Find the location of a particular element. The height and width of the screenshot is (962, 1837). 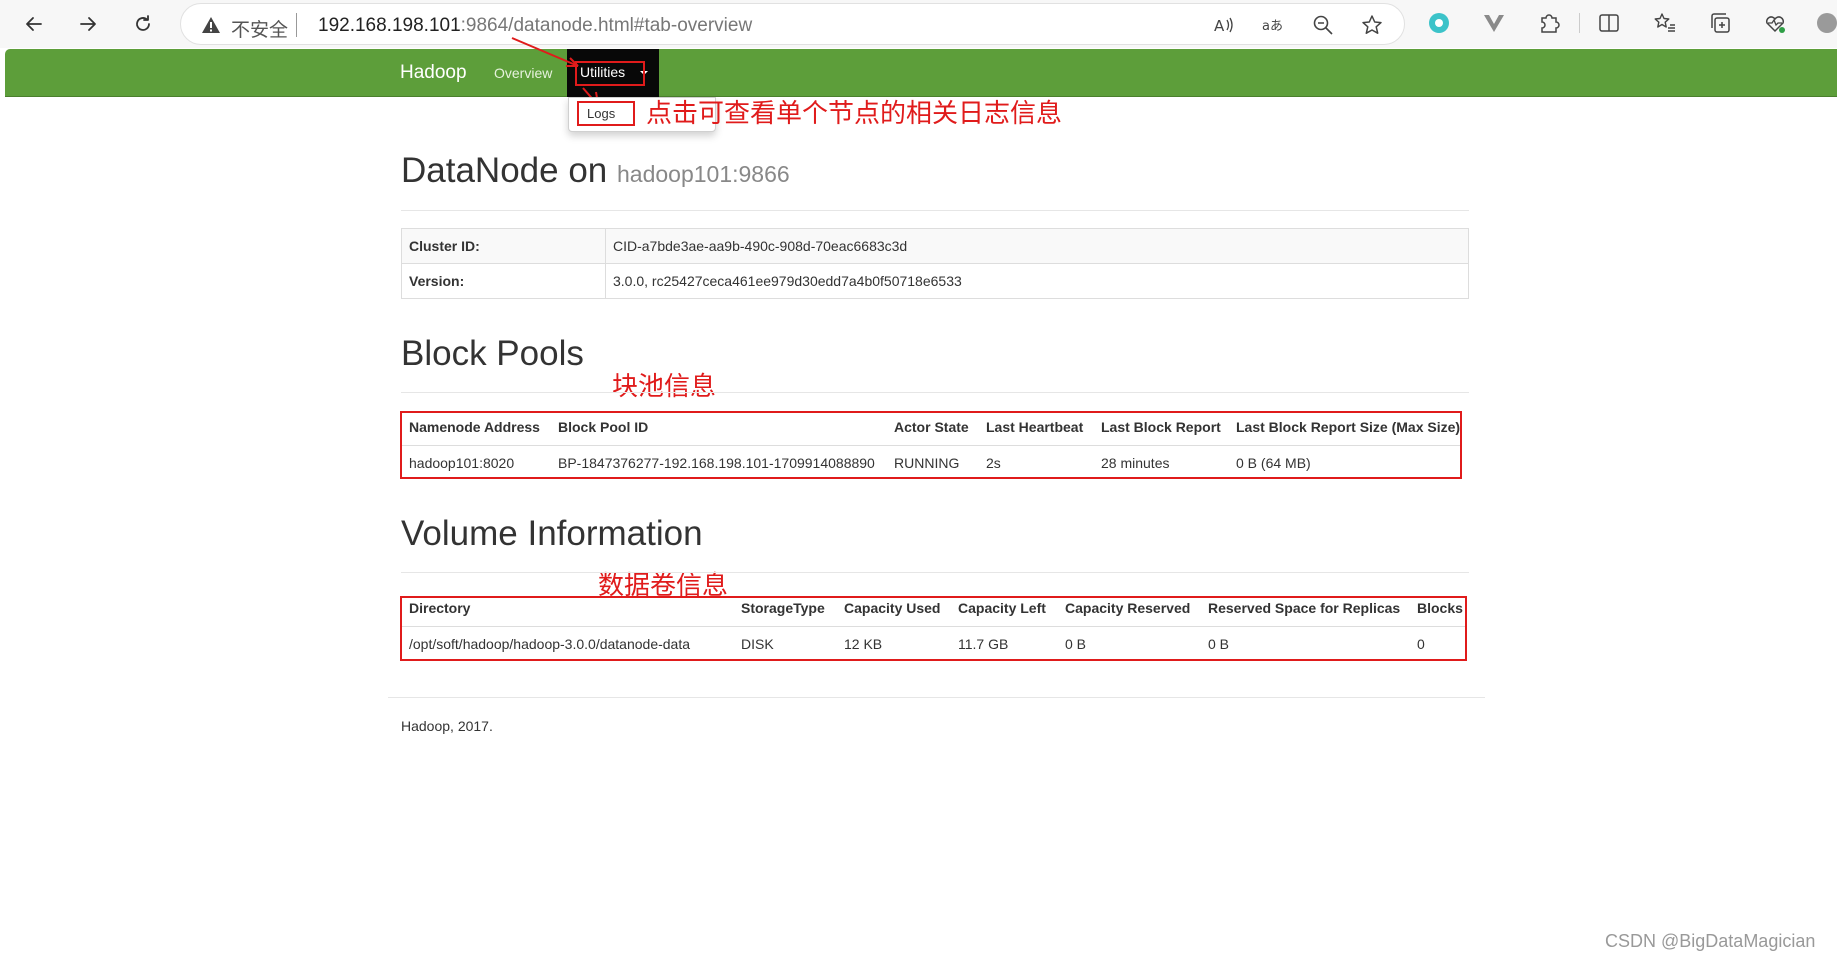

logs-label: Logs is located at coordinates (601, 113).